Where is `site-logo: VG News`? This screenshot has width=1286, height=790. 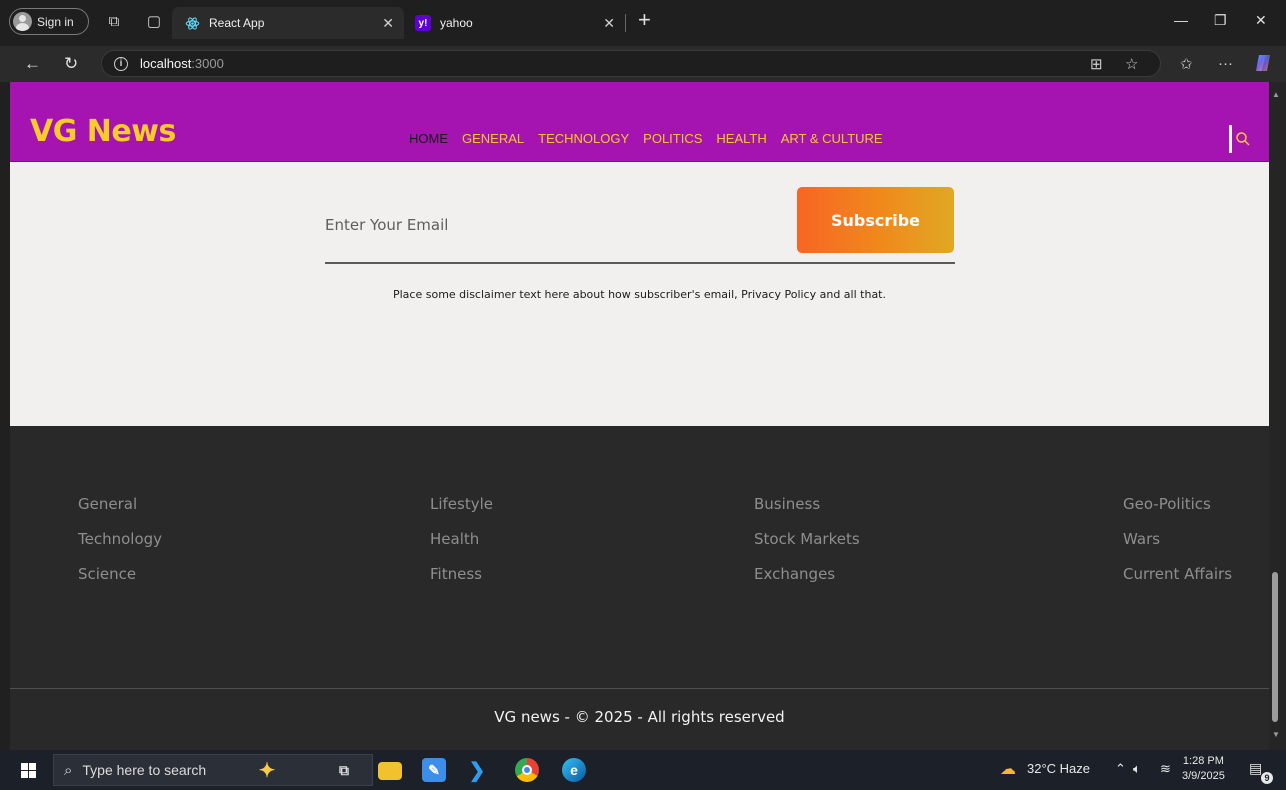 site-logo: VG News is located at coordinates (103, 131).